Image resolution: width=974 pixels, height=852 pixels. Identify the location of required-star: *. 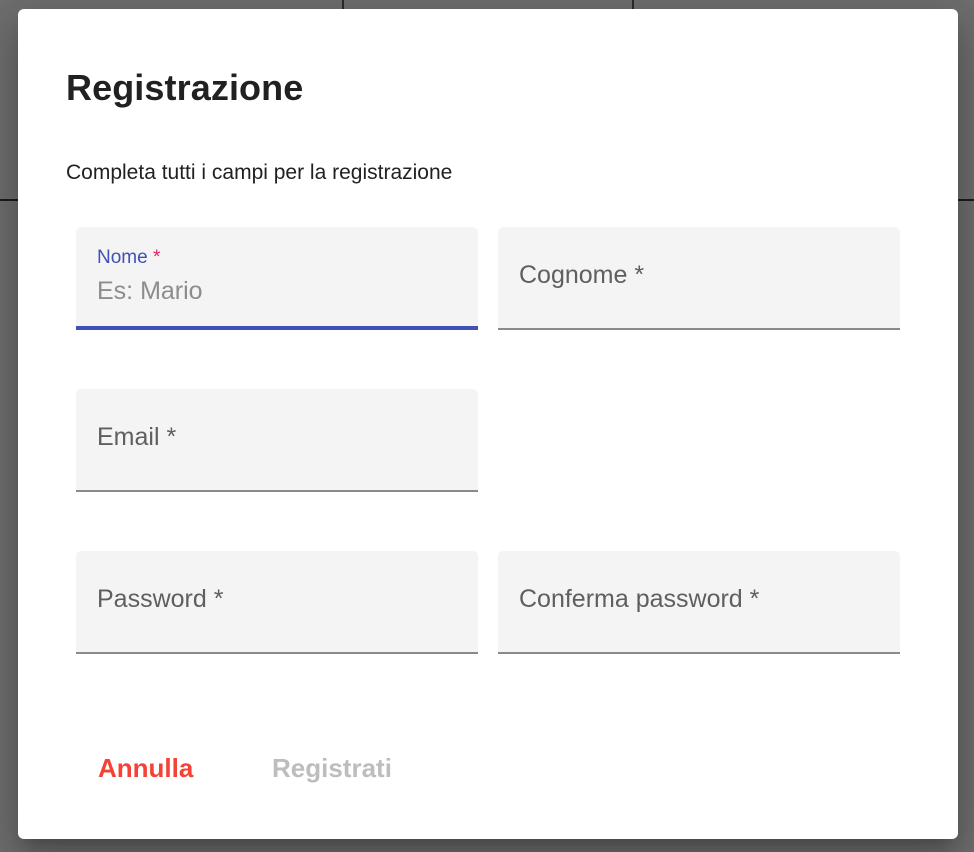
(156, 257).